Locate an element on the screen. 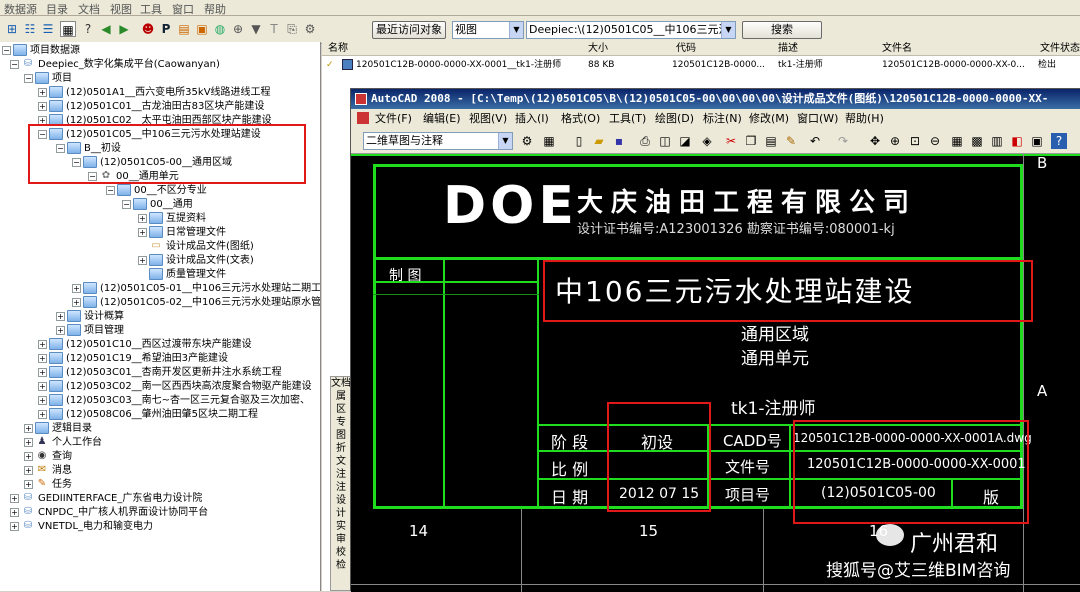  zoom-icon: ⊕ is located at coordinates (895, 141).